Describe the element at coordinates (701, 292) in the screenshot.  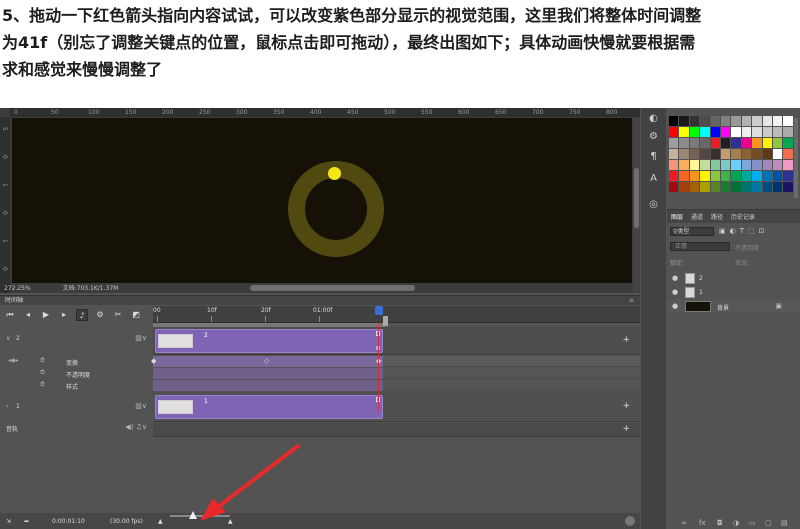
I see `layer-name: 1` at that location.